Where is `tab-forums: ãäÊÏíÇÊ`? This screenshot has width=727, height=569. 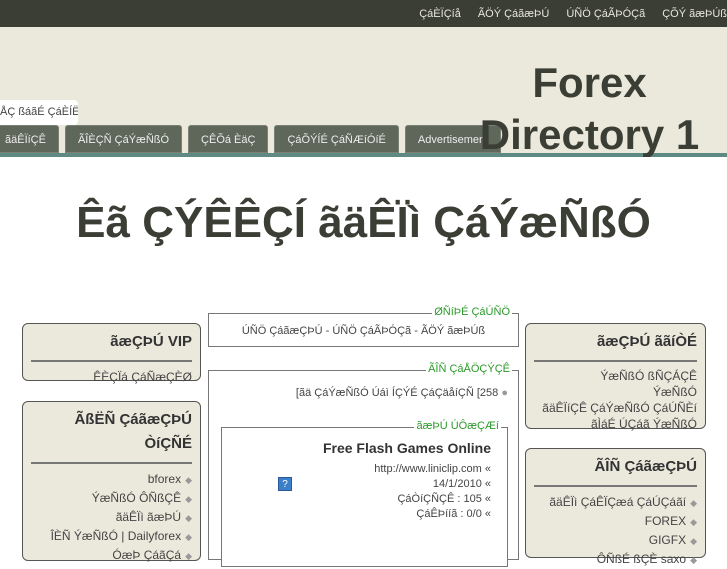 tab-forums: ãäÊÏíÇÊ is located at coordinates (29, 139).